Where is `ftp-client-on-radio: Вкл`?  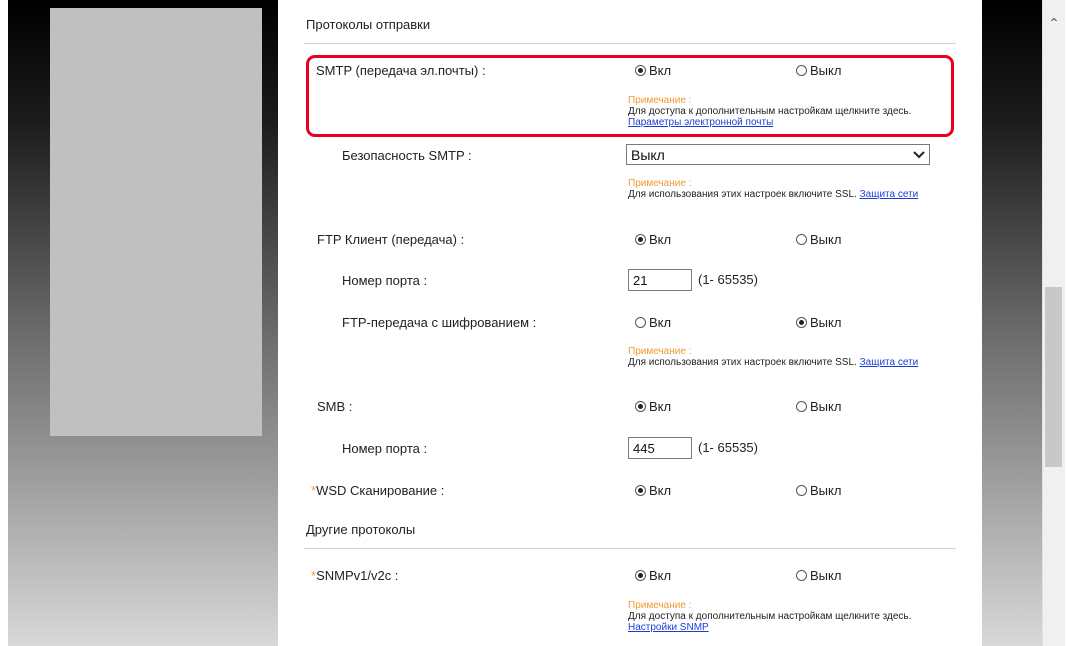 ftp-client-on-radio: Вкл is located at coordinates (653, 239).